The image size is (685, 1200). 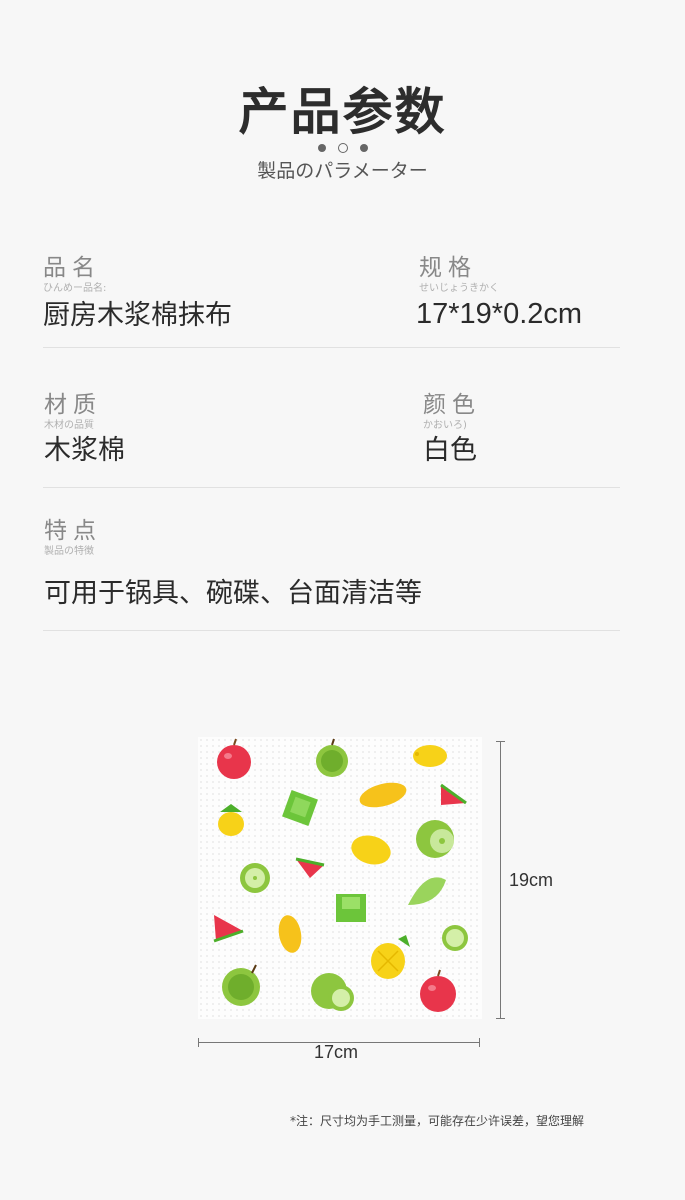 I want to click on param-feature-ruby: 製品の特徴, so click(x=69, y=551).